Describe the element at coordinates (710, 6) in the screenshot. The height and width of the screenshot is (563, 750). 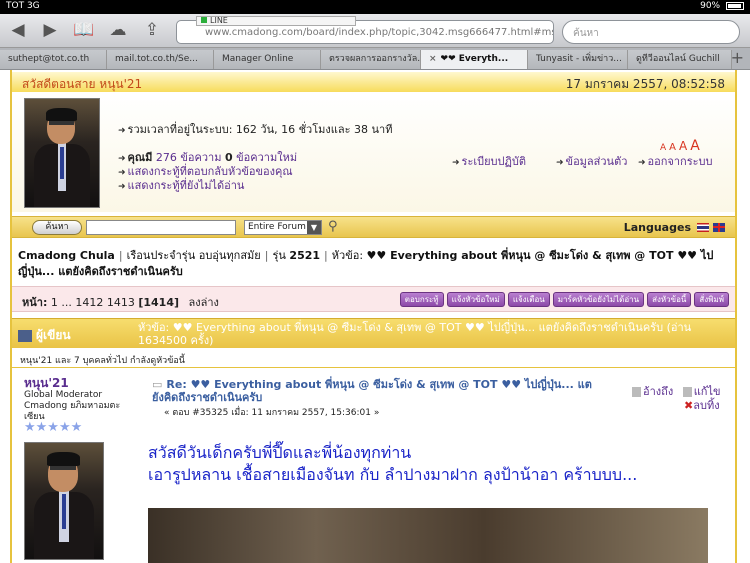
I see `battery-percent: 90%` at that location.